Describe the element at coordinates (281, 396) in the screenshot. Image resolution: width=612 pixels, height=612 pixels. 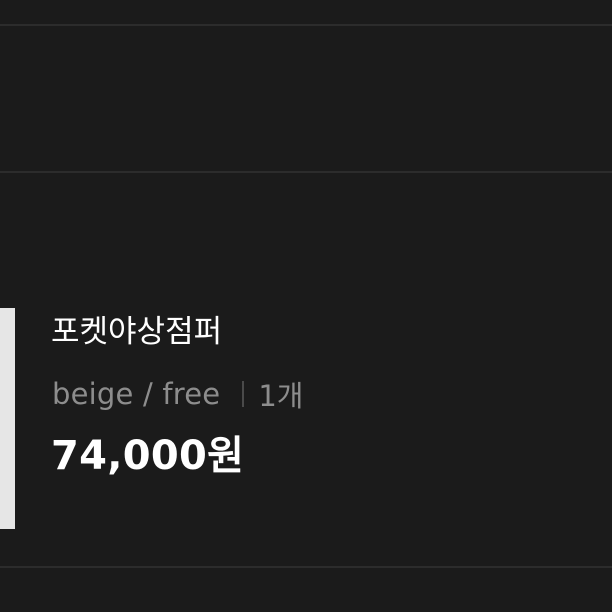
I see `product-quantity: 1개` at that location.